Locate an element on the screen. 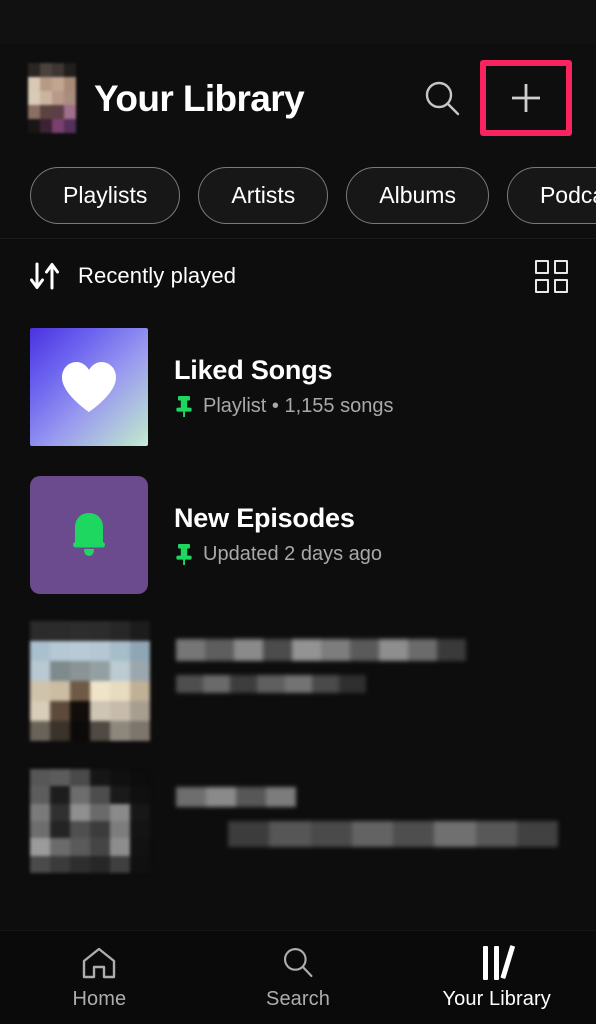 The width and height of the screenshot is (596, 1024). list-item-new-episodes: New Episodes Updated 2 days ago is located at coordinates (298, 535).